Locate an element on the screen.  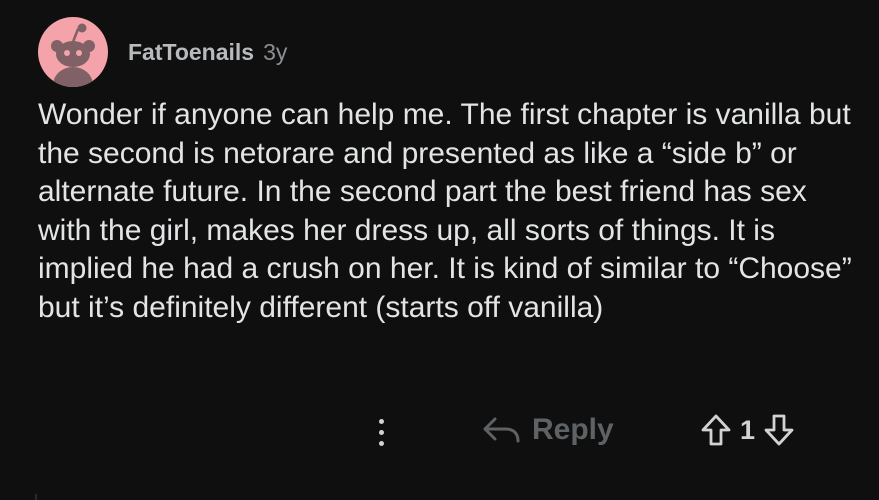
reply-arrow-icon is located at coordinates (502, 430).